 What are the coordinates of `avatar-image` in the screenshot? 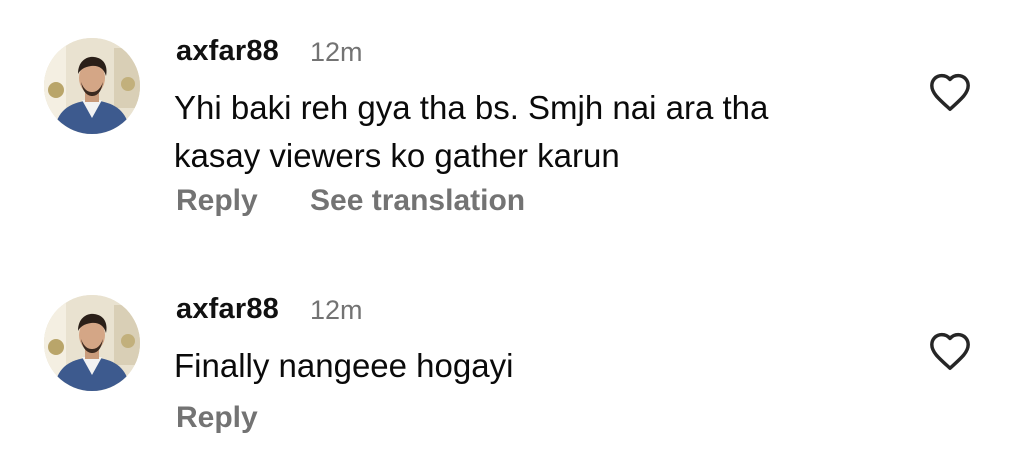 It's located at (92, 343).